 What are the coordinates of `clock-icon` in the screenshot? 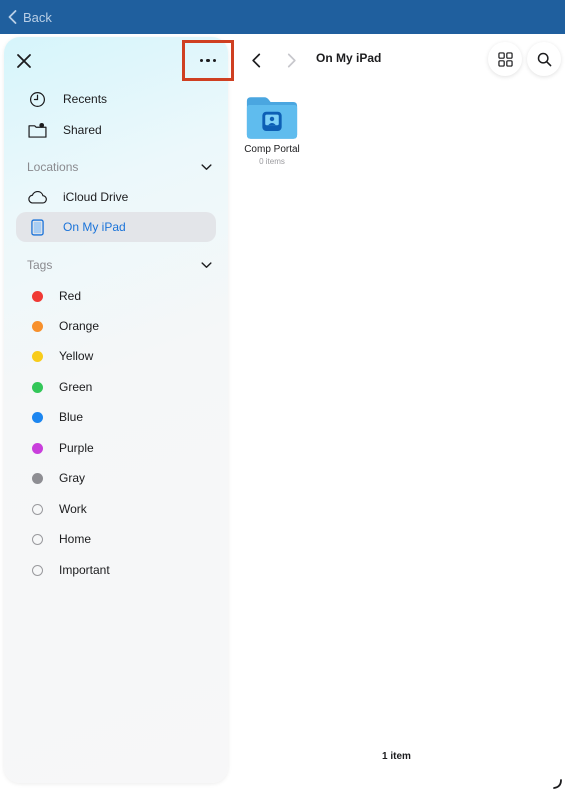 It's located at (37, 99).